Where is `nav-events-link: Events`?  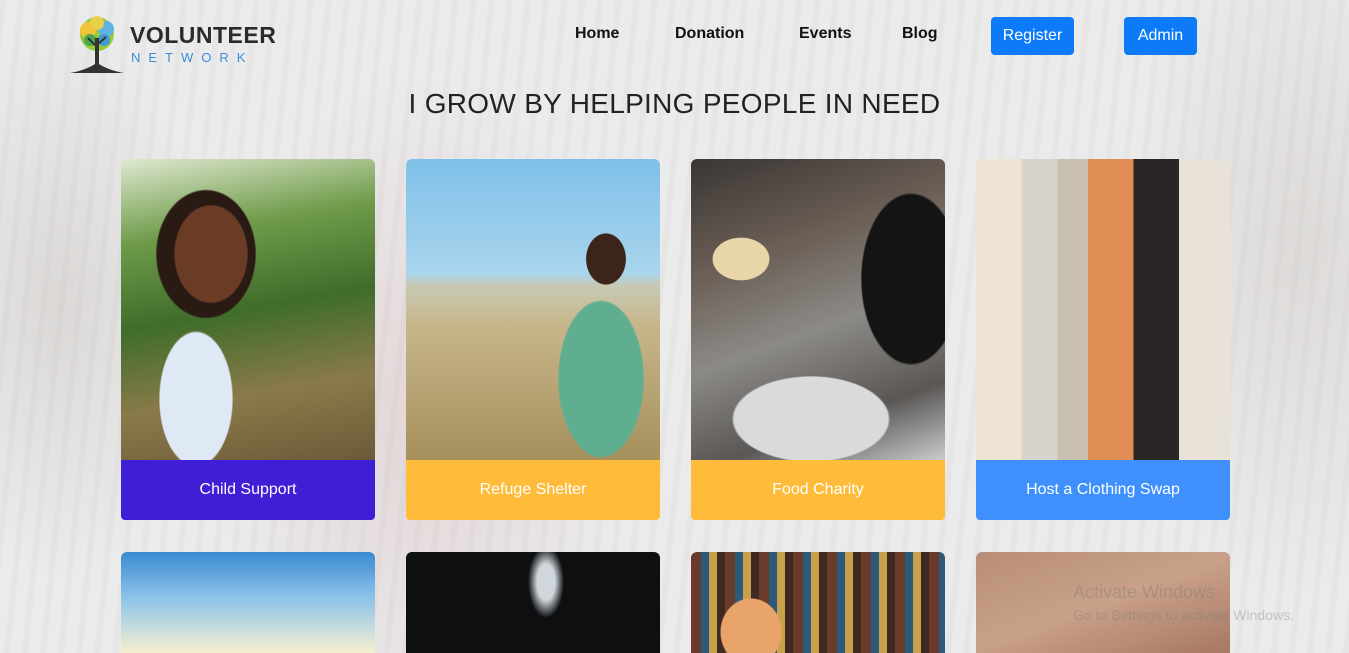
nav-events-link: Events is located at coordinates (825, 34).